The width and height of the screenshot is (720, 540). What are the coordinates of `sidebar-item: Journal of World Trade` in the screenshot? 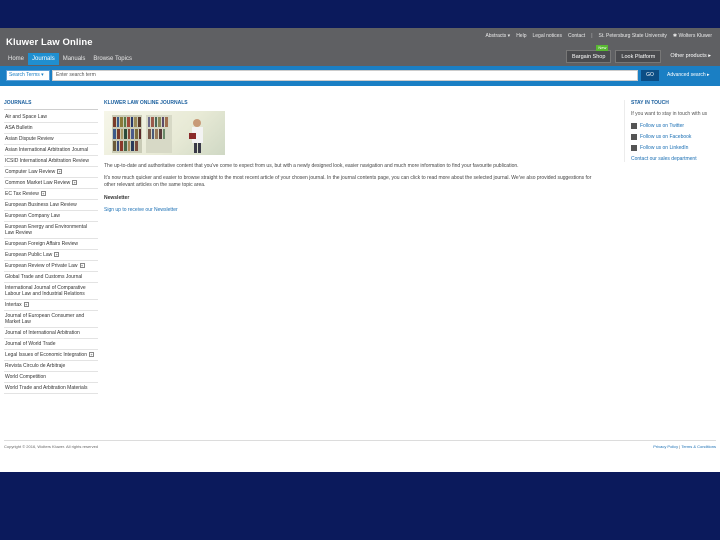 It's located at (51, 344).